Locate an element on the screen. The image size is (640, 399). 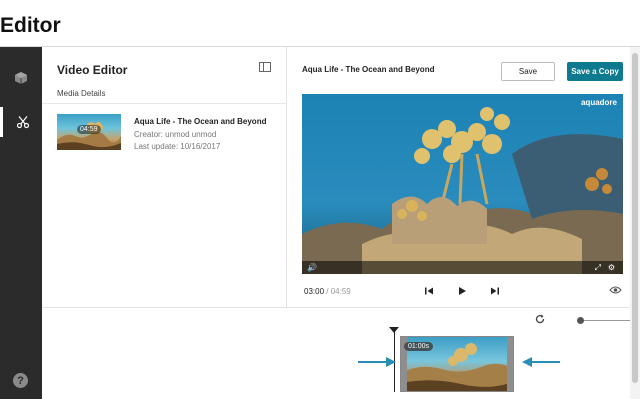
arrow-left-icon is located at coordinates (541, 362).